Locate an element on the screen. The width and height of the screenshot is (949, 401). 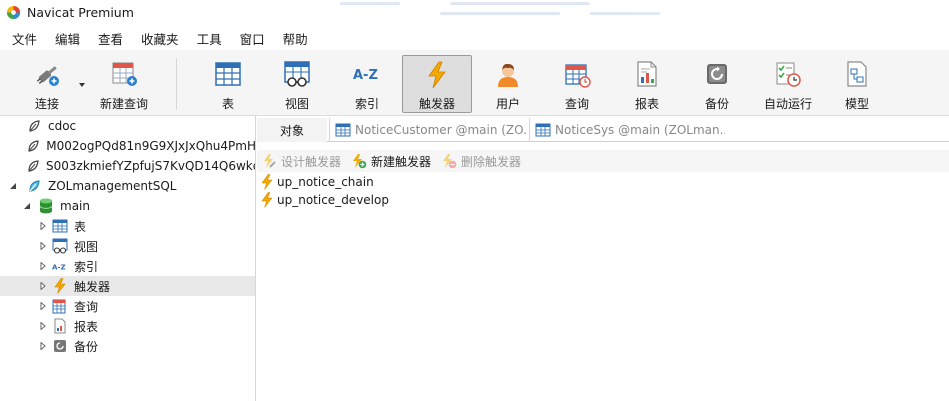
menu-window: 窗口 is located at coordinates (255, 38).